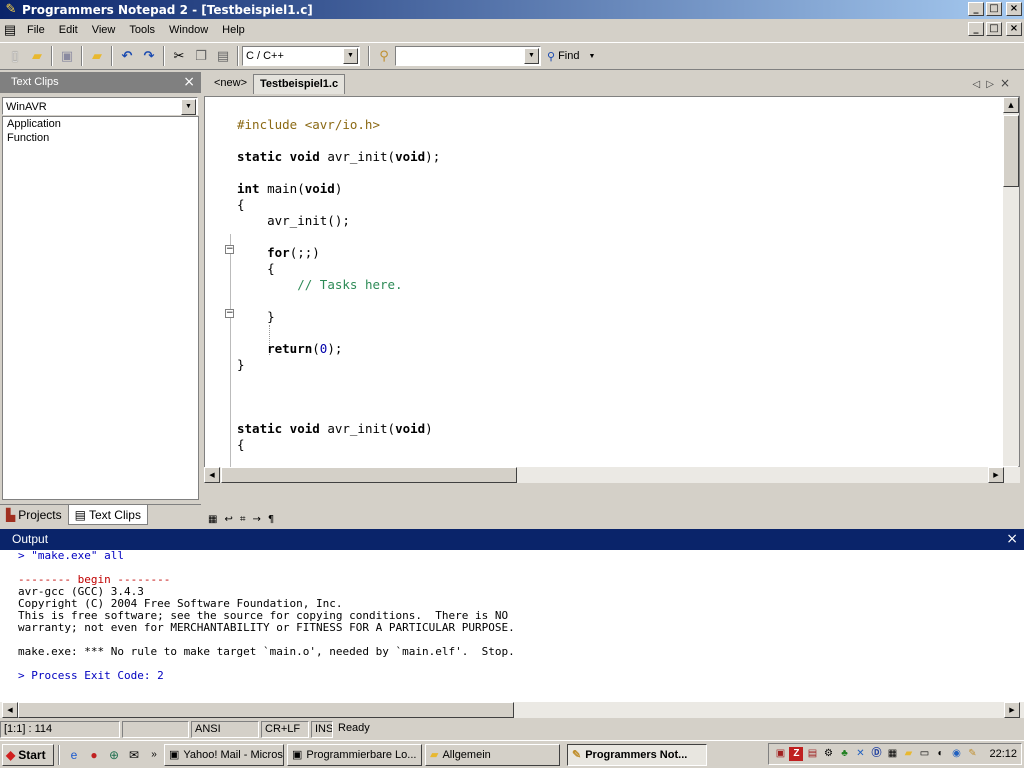  I want to click on folder-tray-icon: ▰, so click(908, 754).